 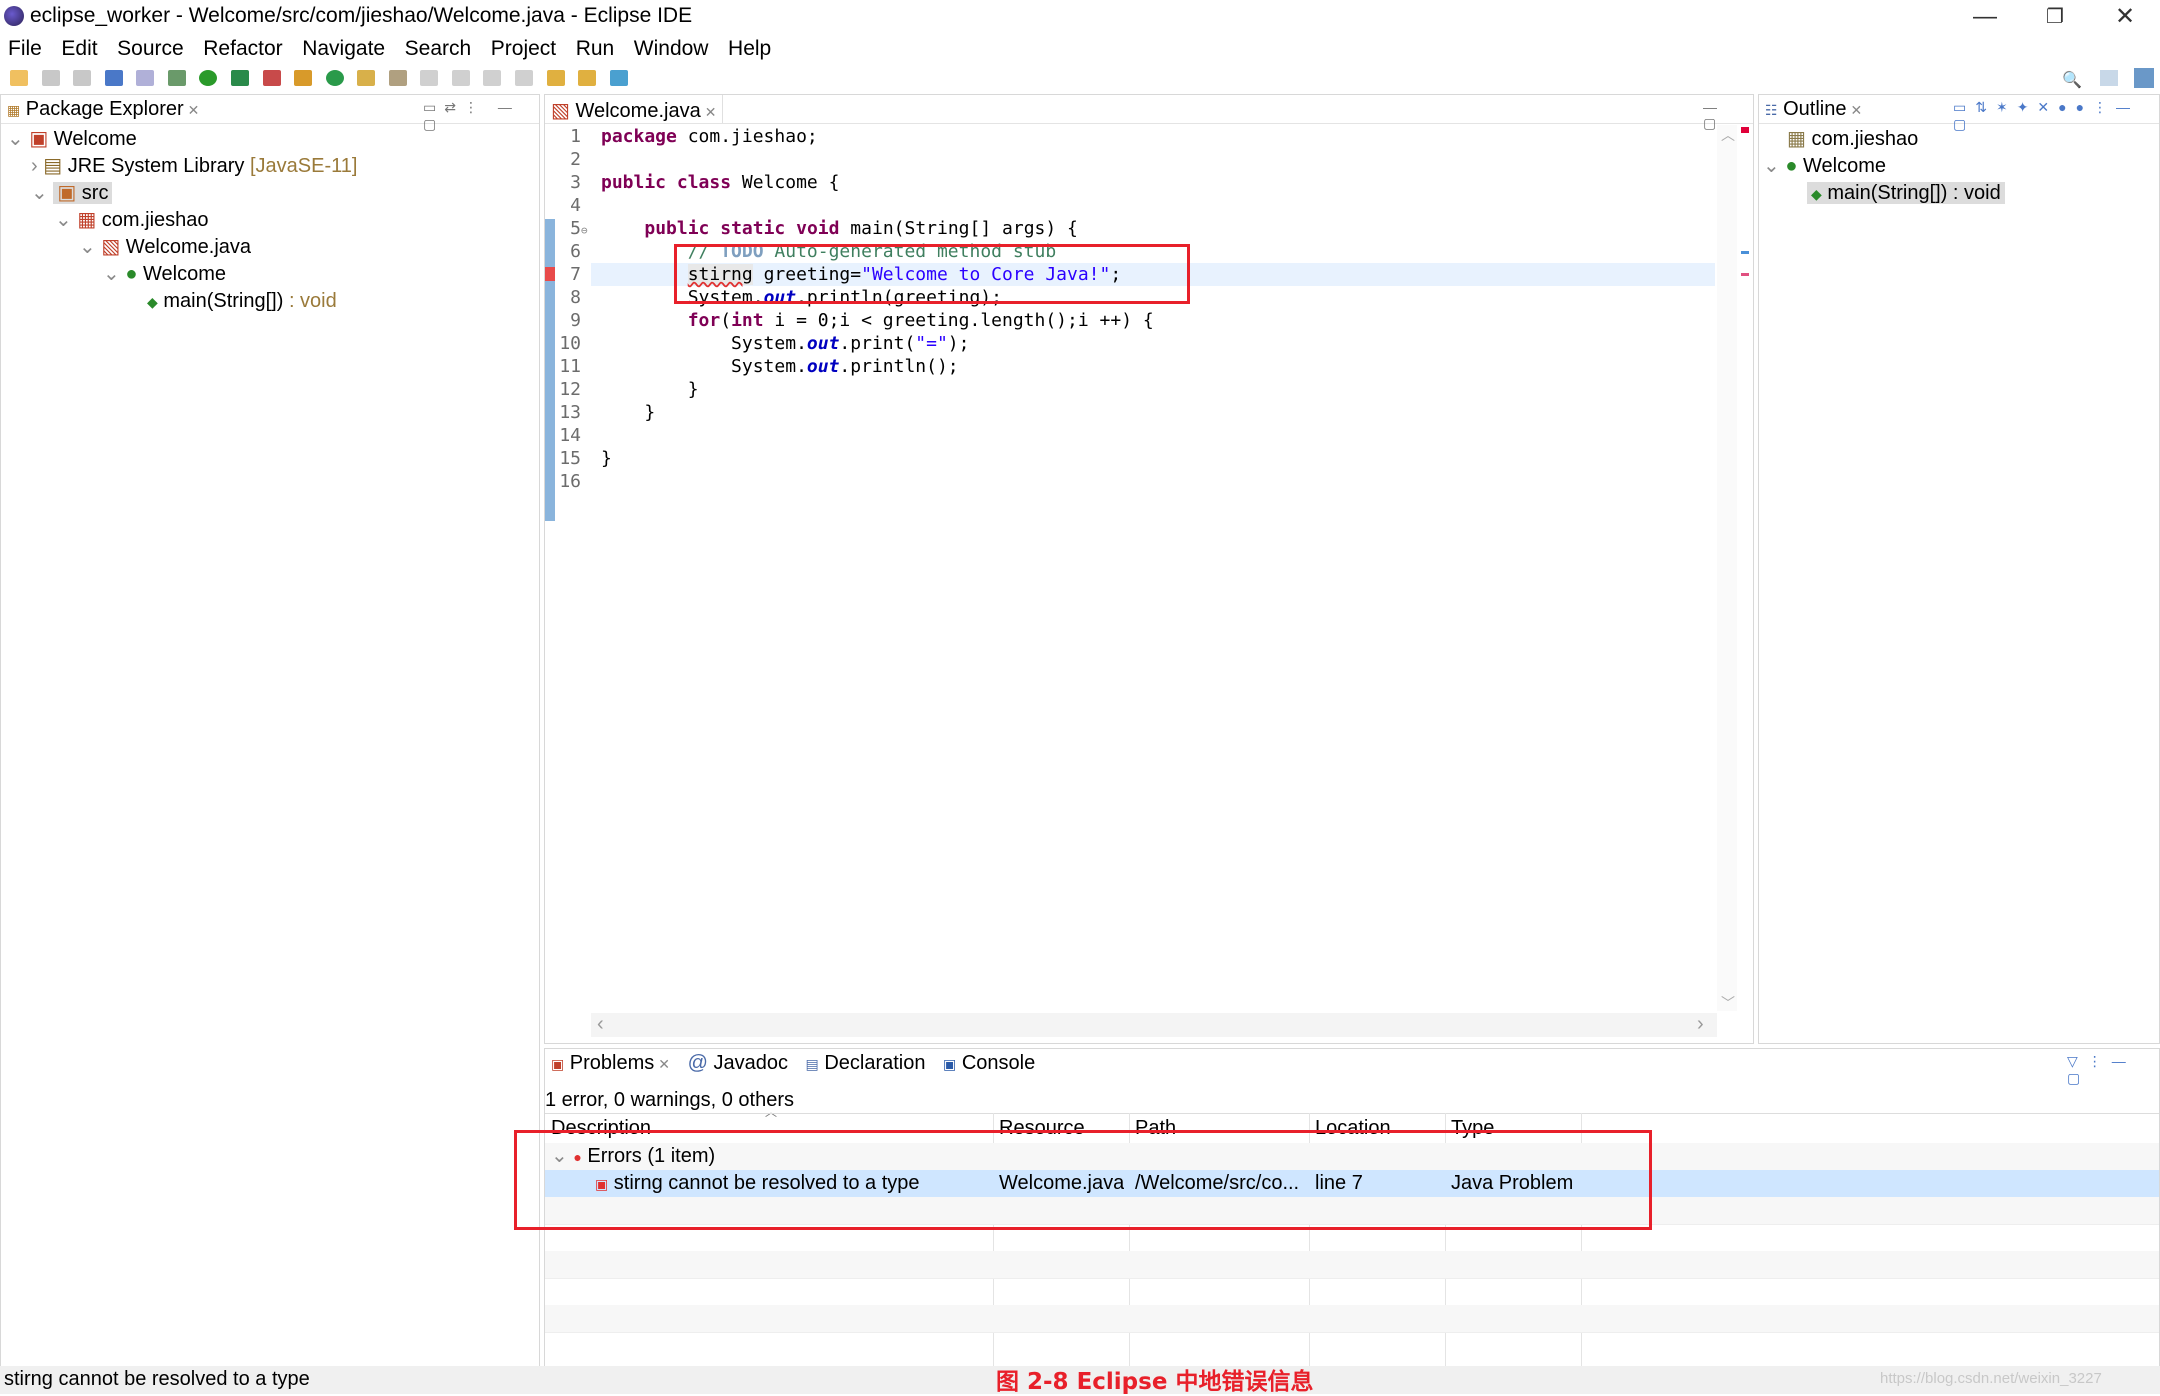 What do you see at coordinates (39, 139) in the screenshot?
I see `java-project-icon: ▣` at bounding box center [39, 139].